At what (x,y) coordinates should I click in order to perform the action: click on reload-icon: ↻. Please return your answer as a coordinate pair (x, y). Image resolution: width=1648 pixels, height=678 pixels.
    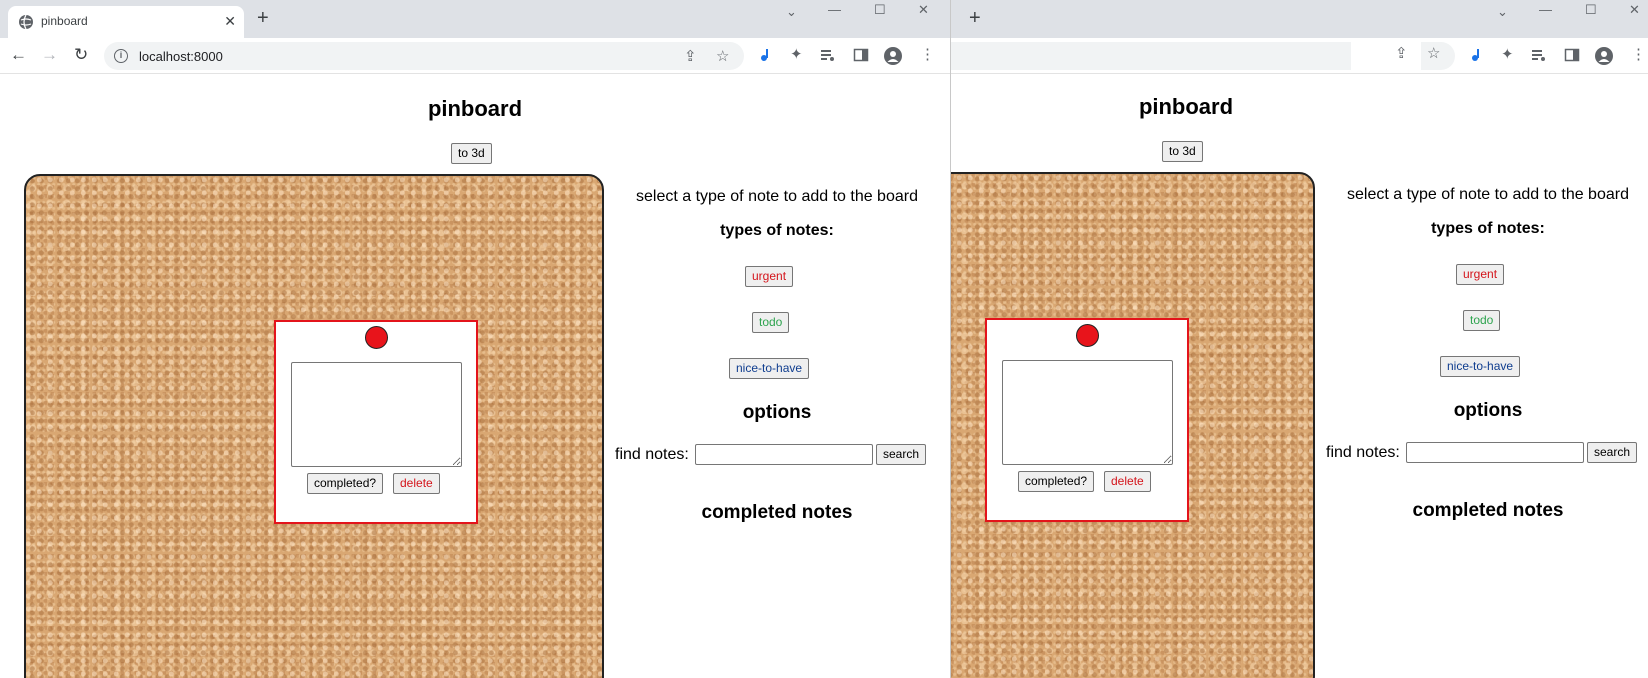
    Looking at the image, I should click on (81, 54).